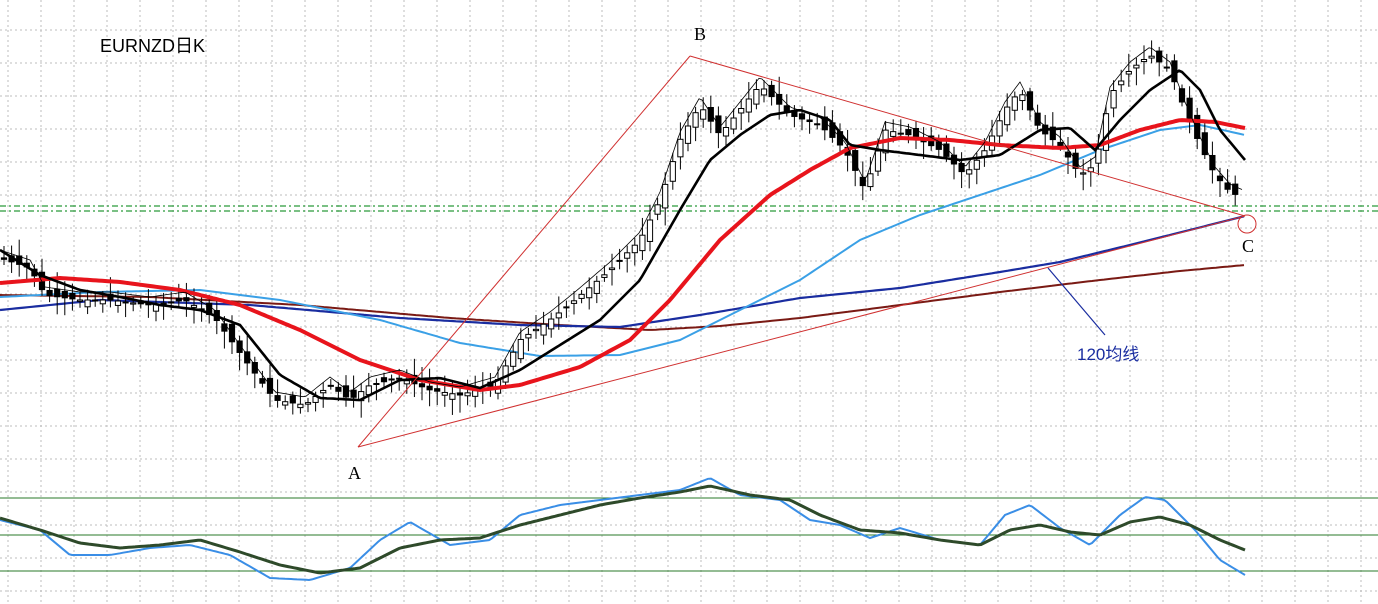  Describe the element at coordinates (354, 473) in the screenshot. I see `point-a-label: A` at that location.